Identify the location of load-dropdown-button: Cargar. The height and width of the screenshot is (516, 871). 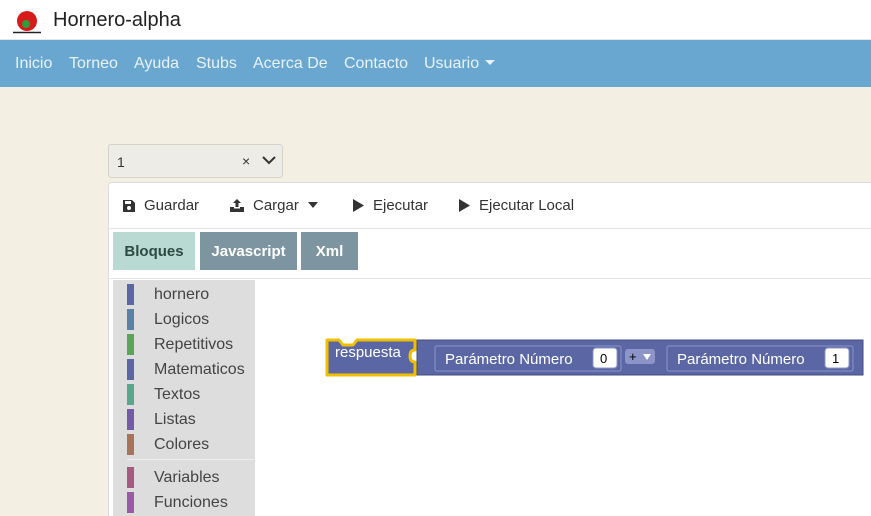
(274, 205).